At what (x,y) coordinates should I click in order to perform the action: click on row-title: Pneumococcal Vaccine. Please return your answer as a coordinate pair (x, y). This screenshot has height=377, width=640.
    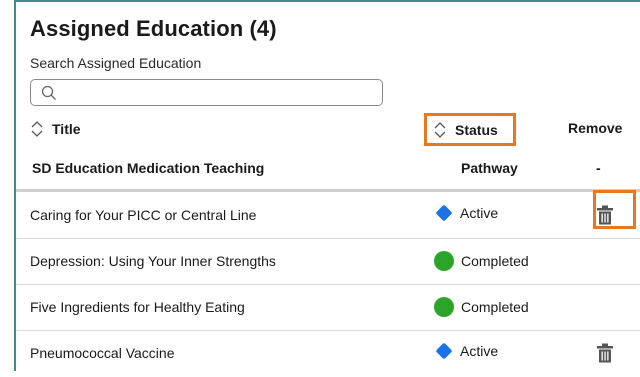
    Looking at the image, I should click on (102, 353).